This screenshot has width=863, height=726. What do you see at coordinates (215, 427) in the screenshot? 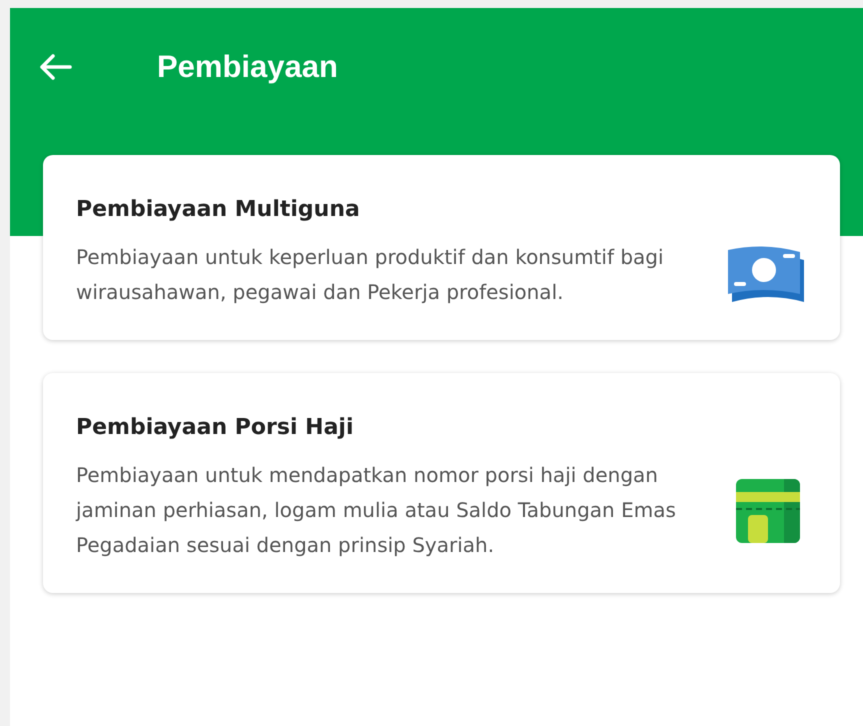
I see `card-title: Pembiayaan Porsi Haji` at bounding box center [215, 427].